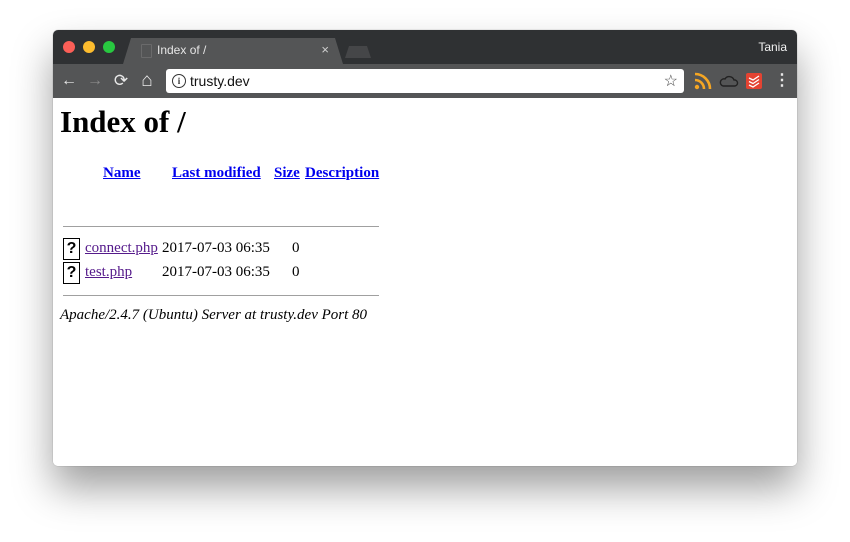 The width and height of the screenshot is (850, 542). What do you see at coordinates (220, 81) in the screenshot?
I see `url-text: trusty.dev` at bounding box center [220, 81].